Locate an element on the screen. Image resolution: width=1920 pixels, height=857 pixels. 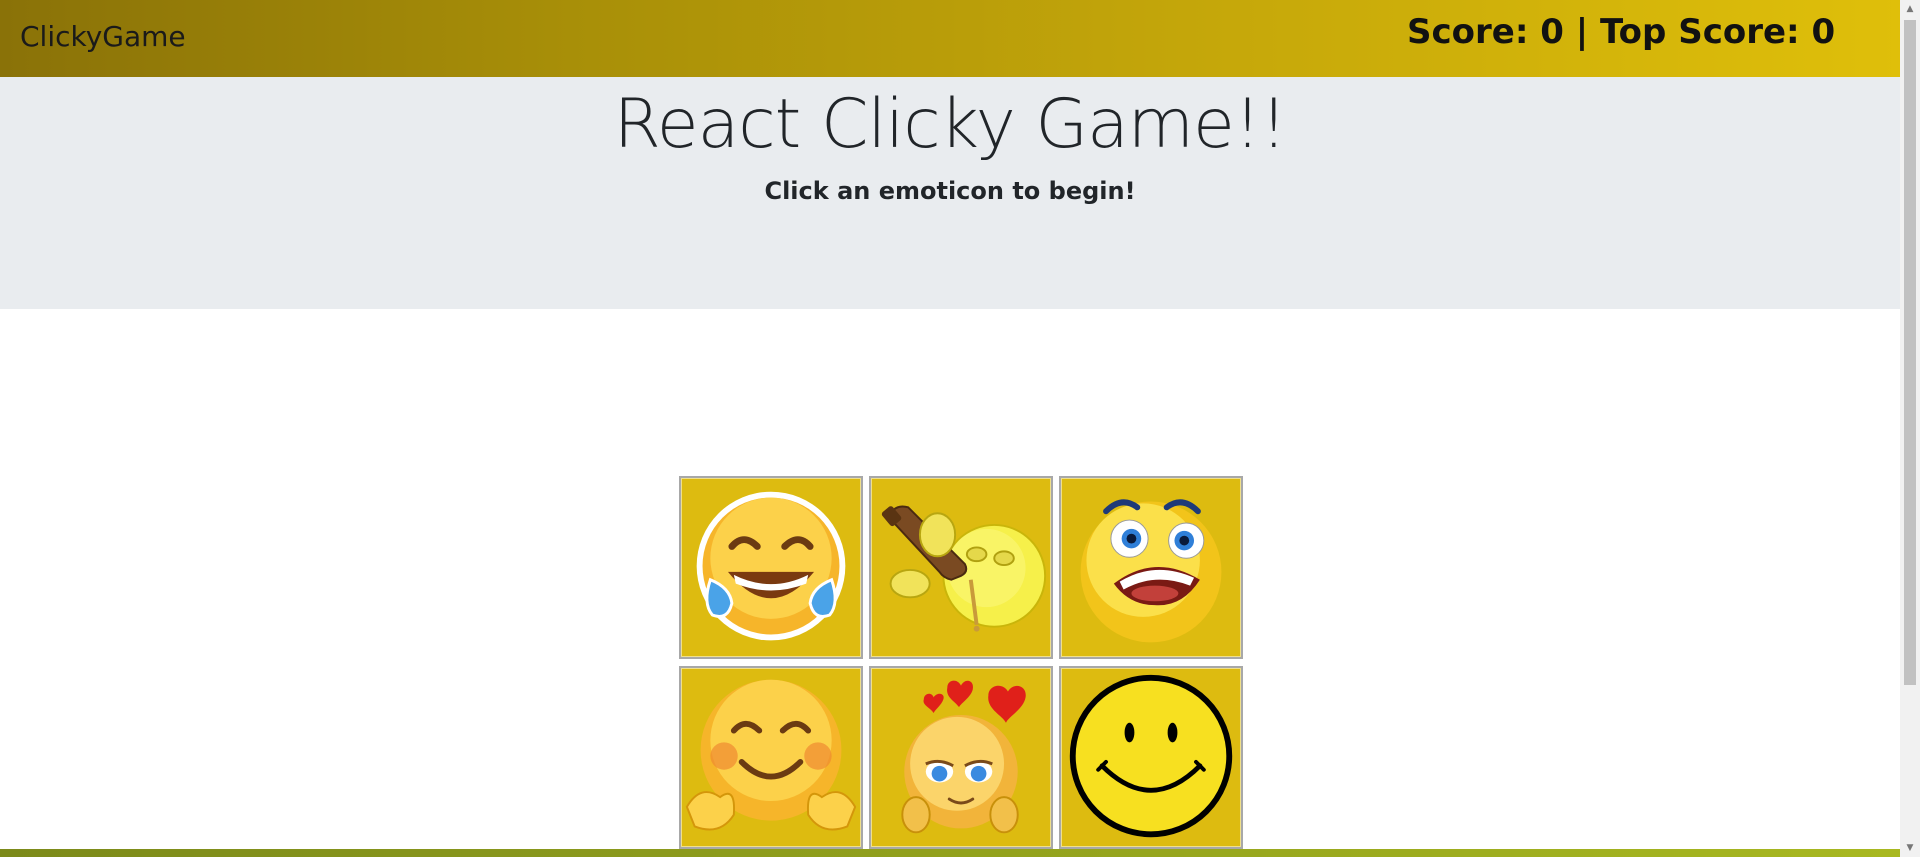
in-love-hearts-emoji-icon is located at coordinates (963, 757).